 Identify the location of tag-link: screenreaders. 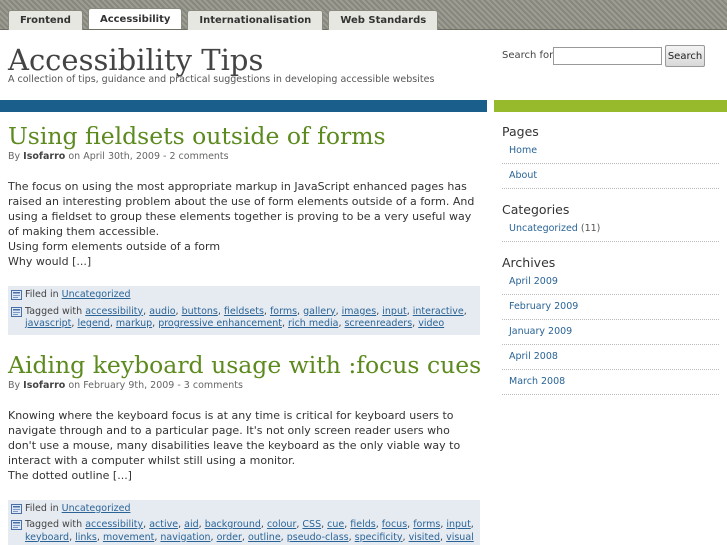
(378, 323).